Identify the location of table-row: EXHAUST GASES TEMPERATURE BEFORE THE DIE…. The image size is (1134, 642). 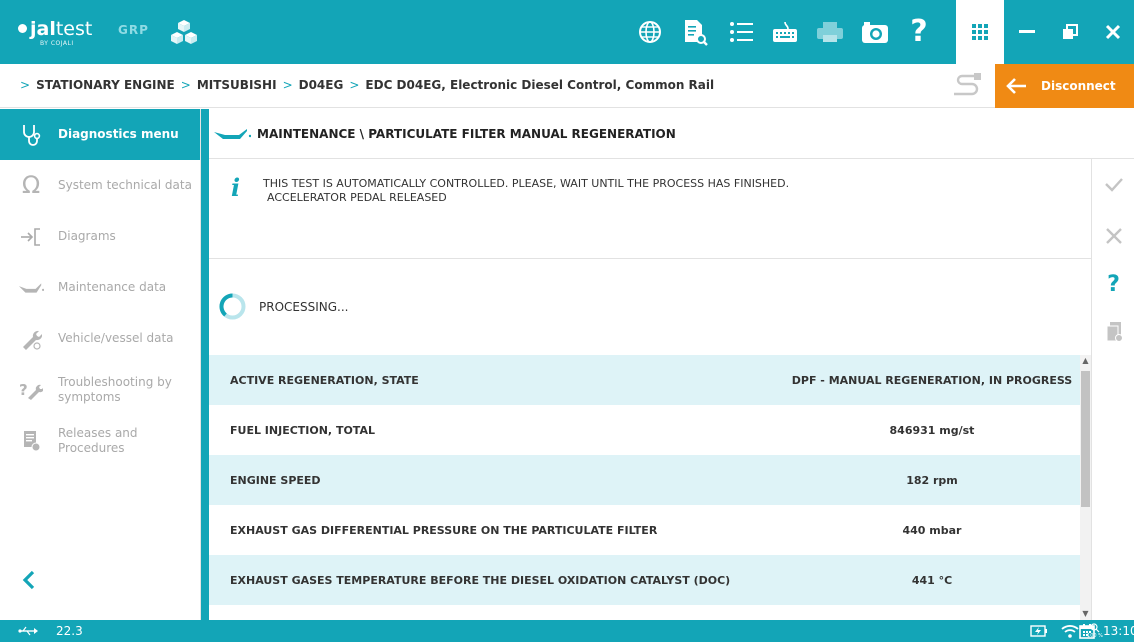
(644, 580).